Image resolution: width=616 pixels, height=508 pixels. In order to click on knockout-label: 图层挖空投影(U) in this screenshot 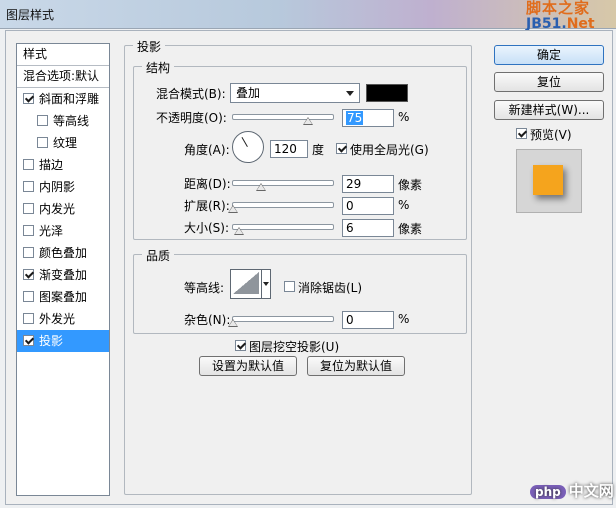, I will do `click(294, 347)`.